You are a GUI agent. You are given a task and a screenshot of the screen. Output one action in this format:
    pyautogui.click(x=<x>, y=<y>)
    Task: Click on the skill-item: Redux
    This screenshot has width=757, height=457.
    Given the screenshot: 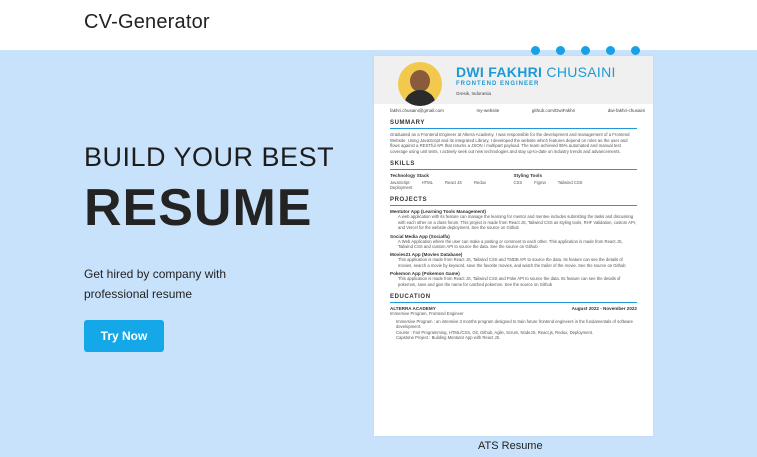 What is the action you would take?
    pyautogui.click(x=480, y=183)
    